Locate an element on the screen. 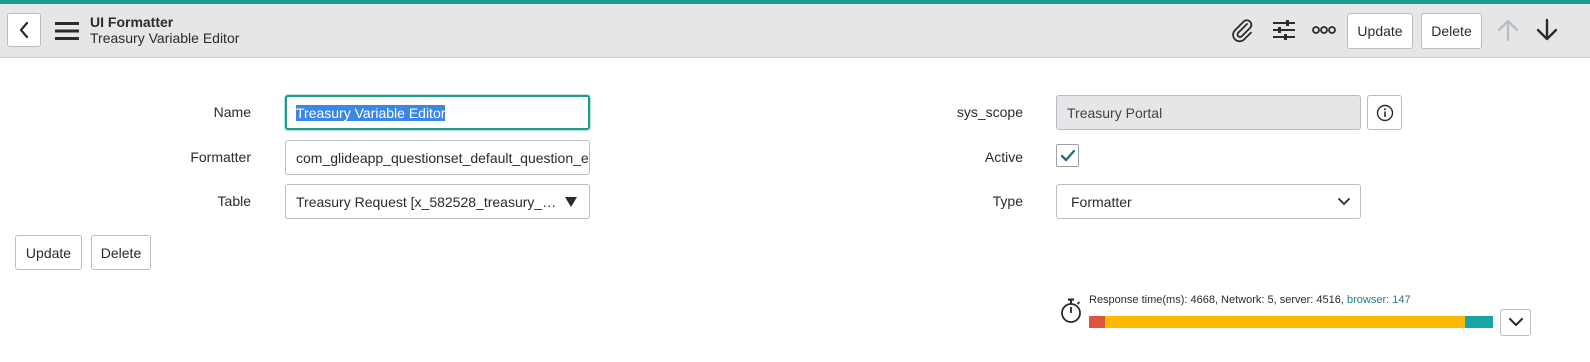 Image resolution: width=1590 pixels, height=362 pixels. arrow-up-icon is located at coordinates (1508, 30).